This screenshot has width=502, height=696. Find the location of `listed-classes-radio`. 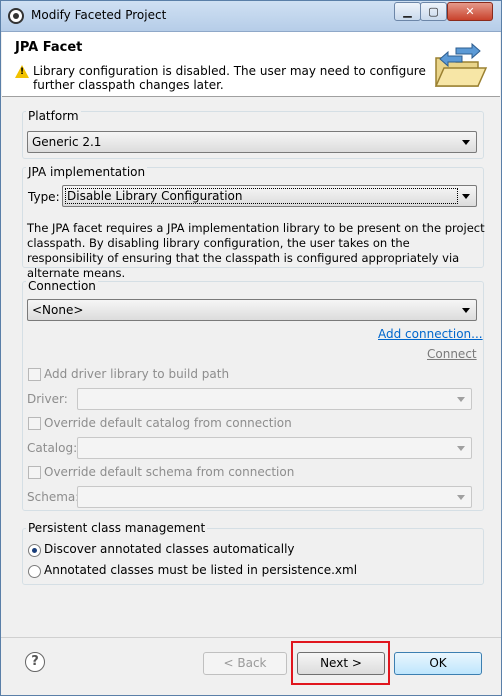

listed-classes-radio is located at coordinates (34, 571).